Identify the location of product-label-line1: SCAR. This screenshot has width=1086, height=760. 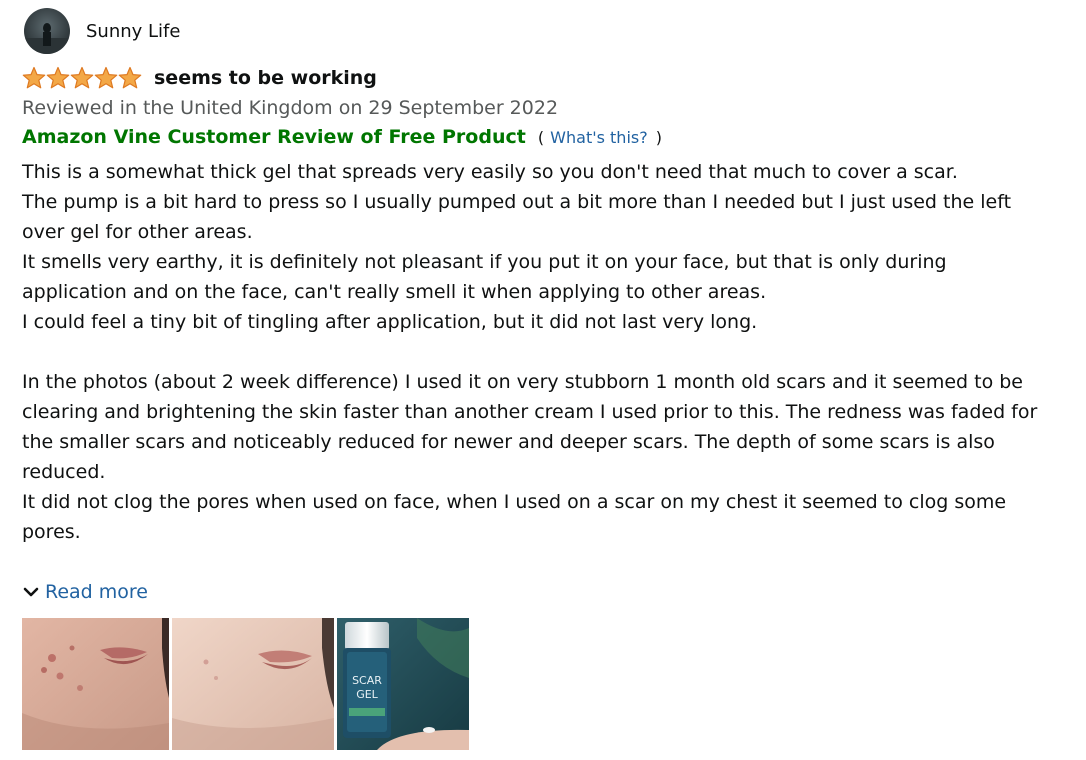
(367, 680).